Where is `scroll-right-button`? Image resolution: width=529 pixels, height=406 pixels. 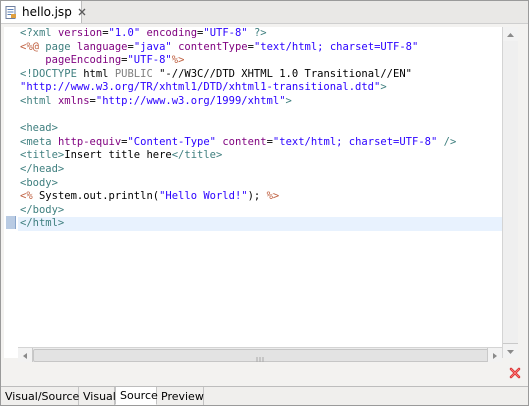 scroll-right-button is located at coordinates (494, 355).